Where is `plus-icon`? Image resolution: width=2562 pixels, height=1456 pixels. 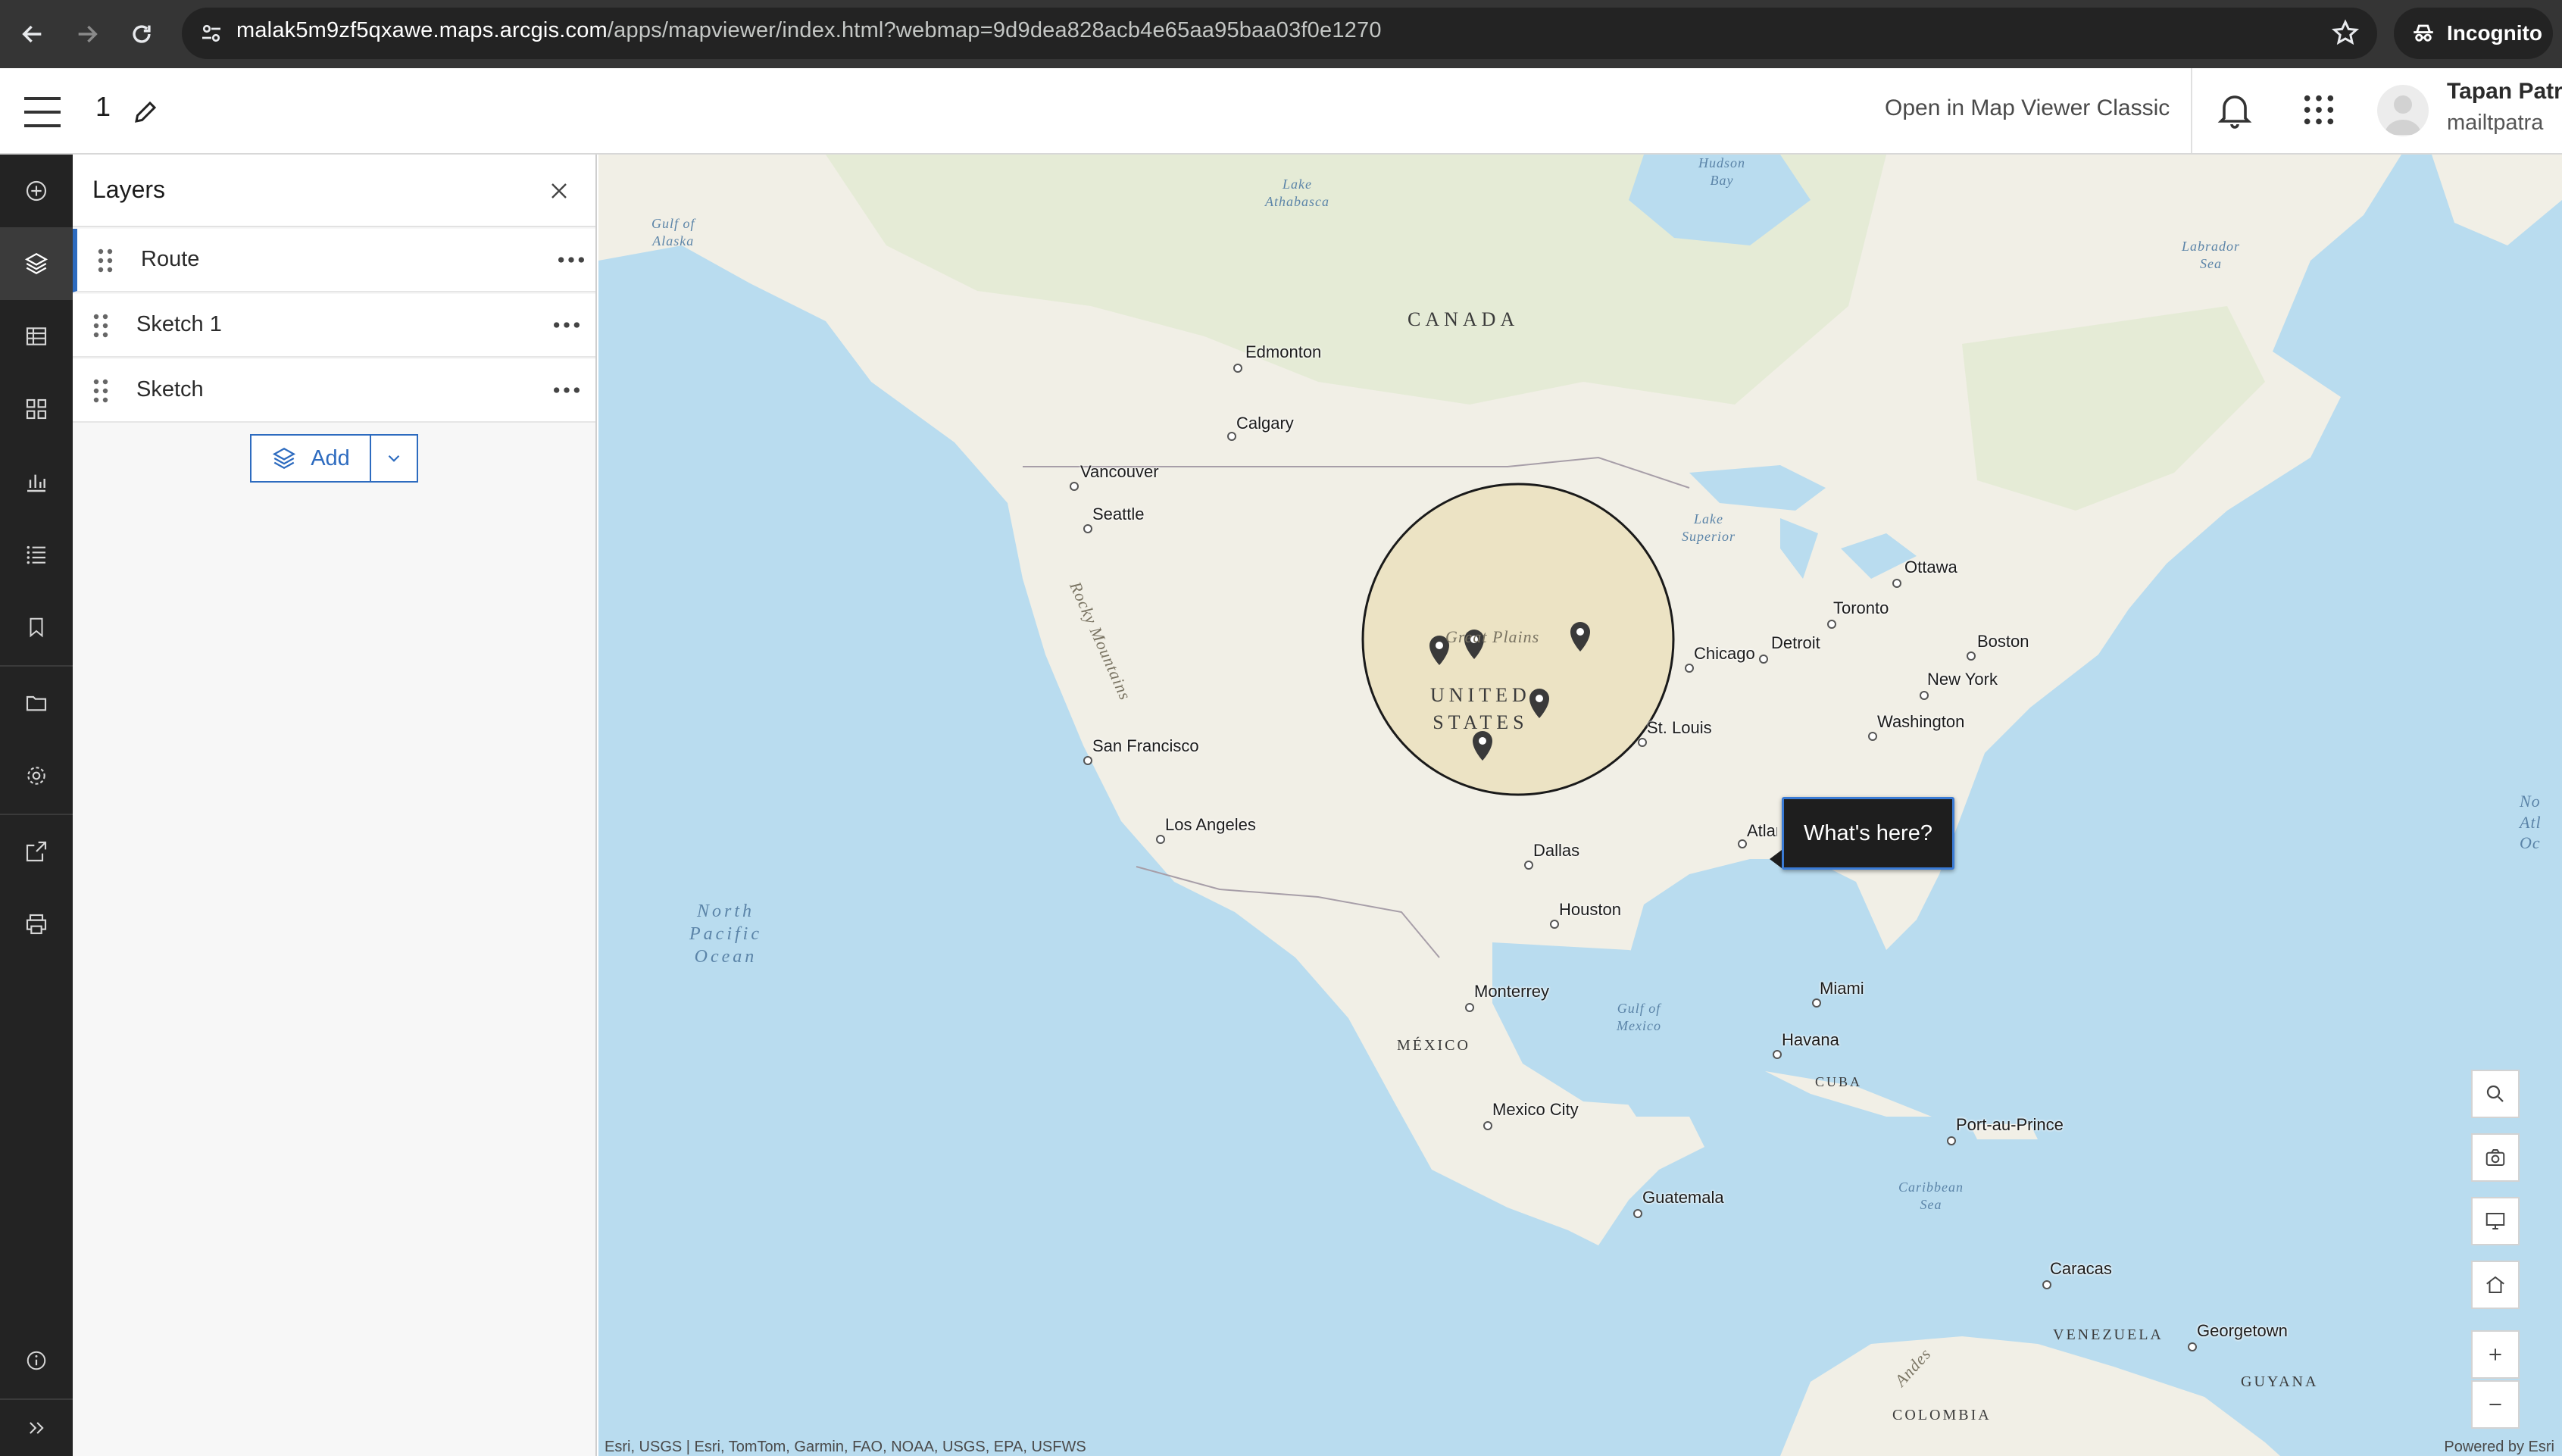 plus-icon is located at coordinates (2495, 1354).